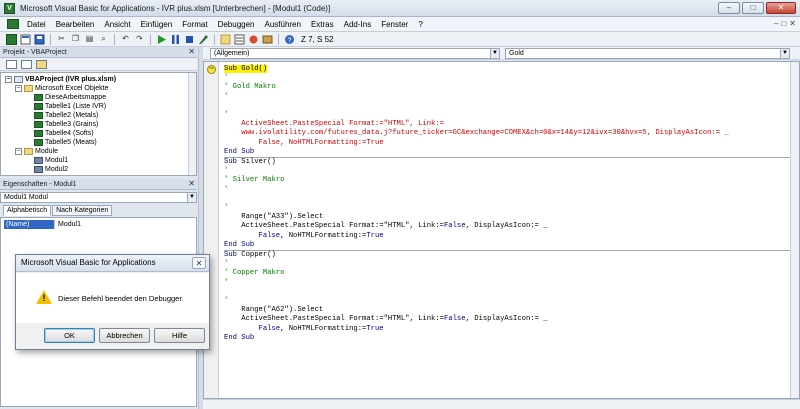 The width and height of the screenshot is (800, 409). What do you see at coordinates (41, 64) in the screenshot?
I see `toggle-folders-icon` at bounding box center [41, 64].